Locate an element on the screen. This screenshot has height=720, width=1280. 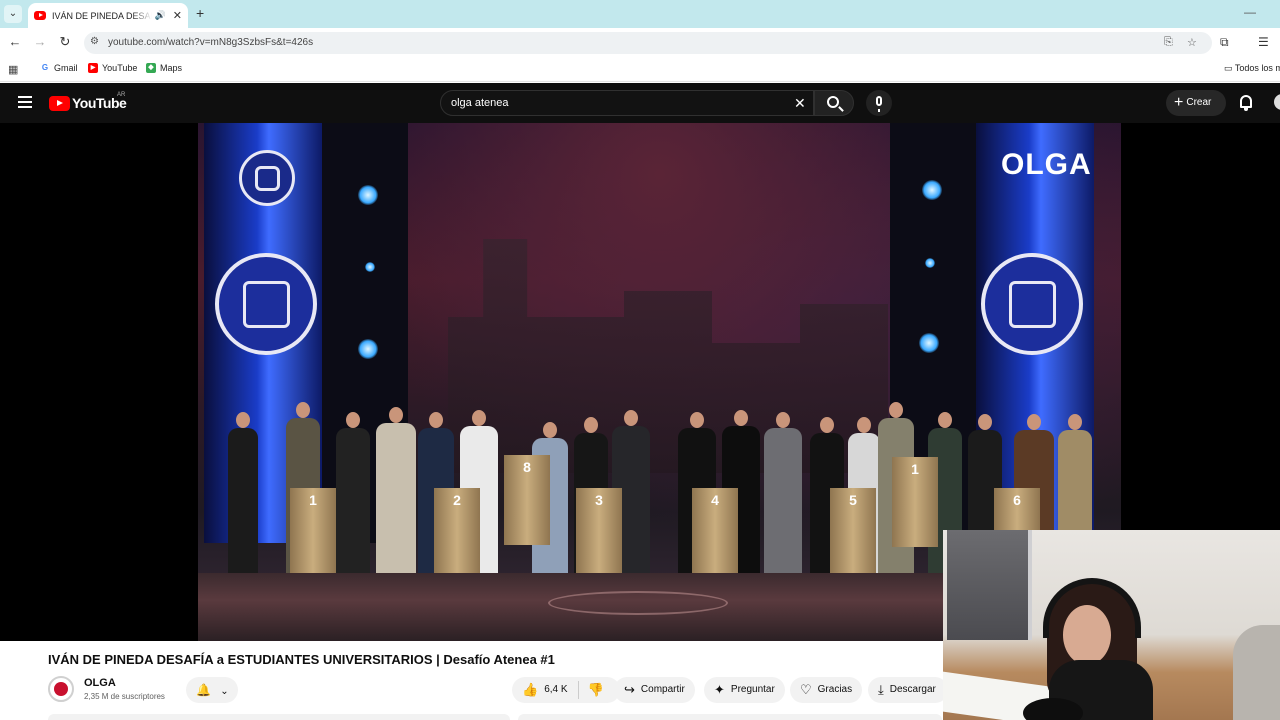
voice-search-button is located at coordinates (879, 103).